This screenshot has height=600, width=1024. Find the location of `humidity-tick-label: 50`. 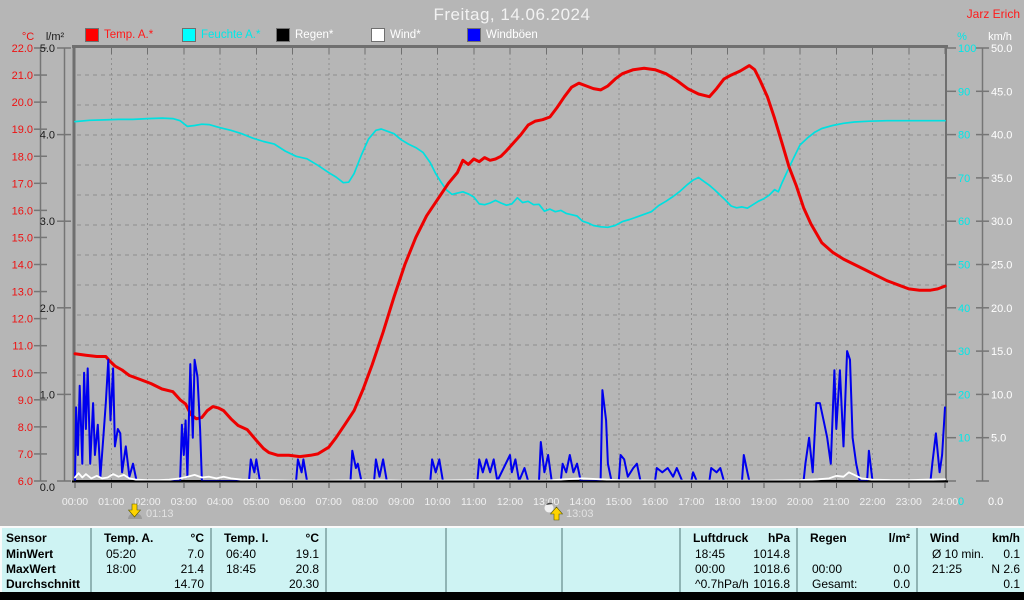

humidity-tick-label: 50 is located at coordinates (964, 266).